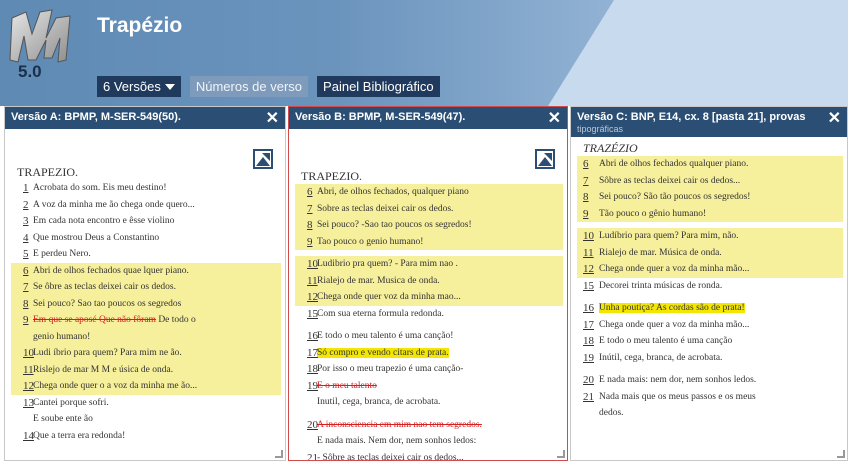 This screenshot has width=848, height=473. Describe the element at coordinates (71, 402) in the screenshot. I see `verse-text: Cantei porque sofri.` at that location.